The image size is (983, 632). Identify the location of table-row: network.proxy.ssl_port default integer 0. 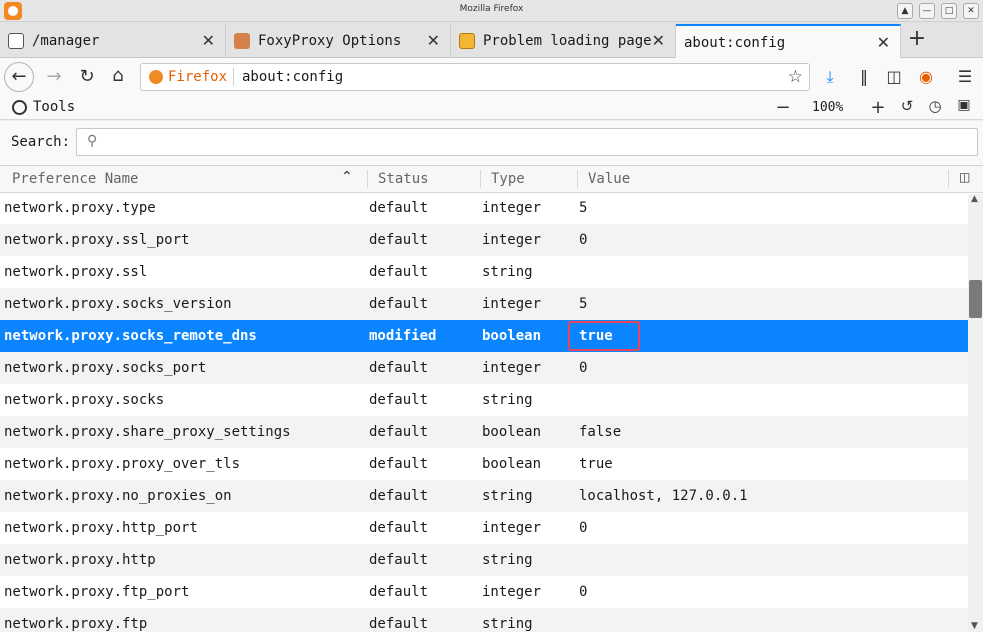
(484, 240).